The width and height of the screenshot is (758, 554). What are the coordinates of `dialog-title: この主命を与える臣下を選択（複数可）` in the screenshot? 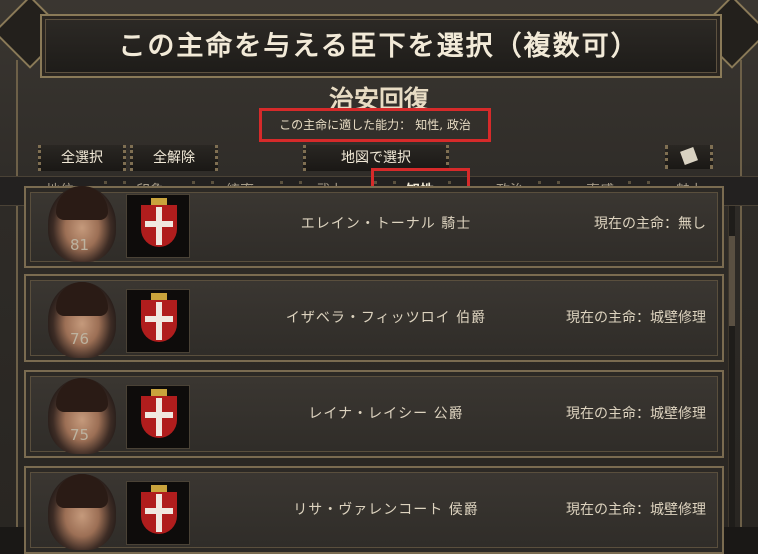 It's located at (379, 46).